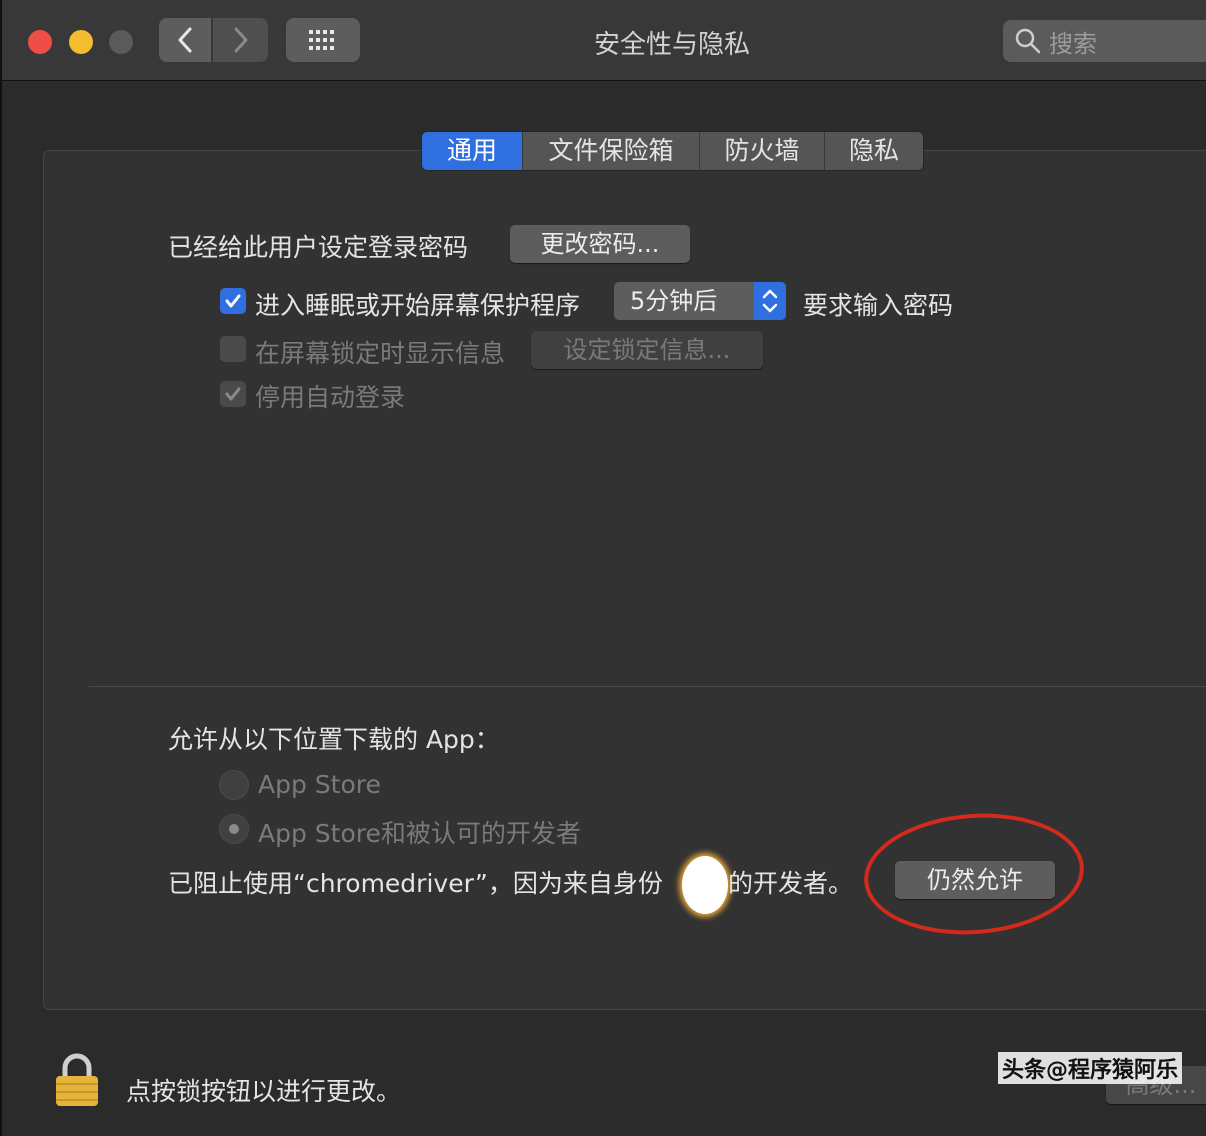  What do you see at coordinates (611, 151) in the screenshot?
I see `tab-filevault: 文件保险箱` at bounding box center [611, 151].